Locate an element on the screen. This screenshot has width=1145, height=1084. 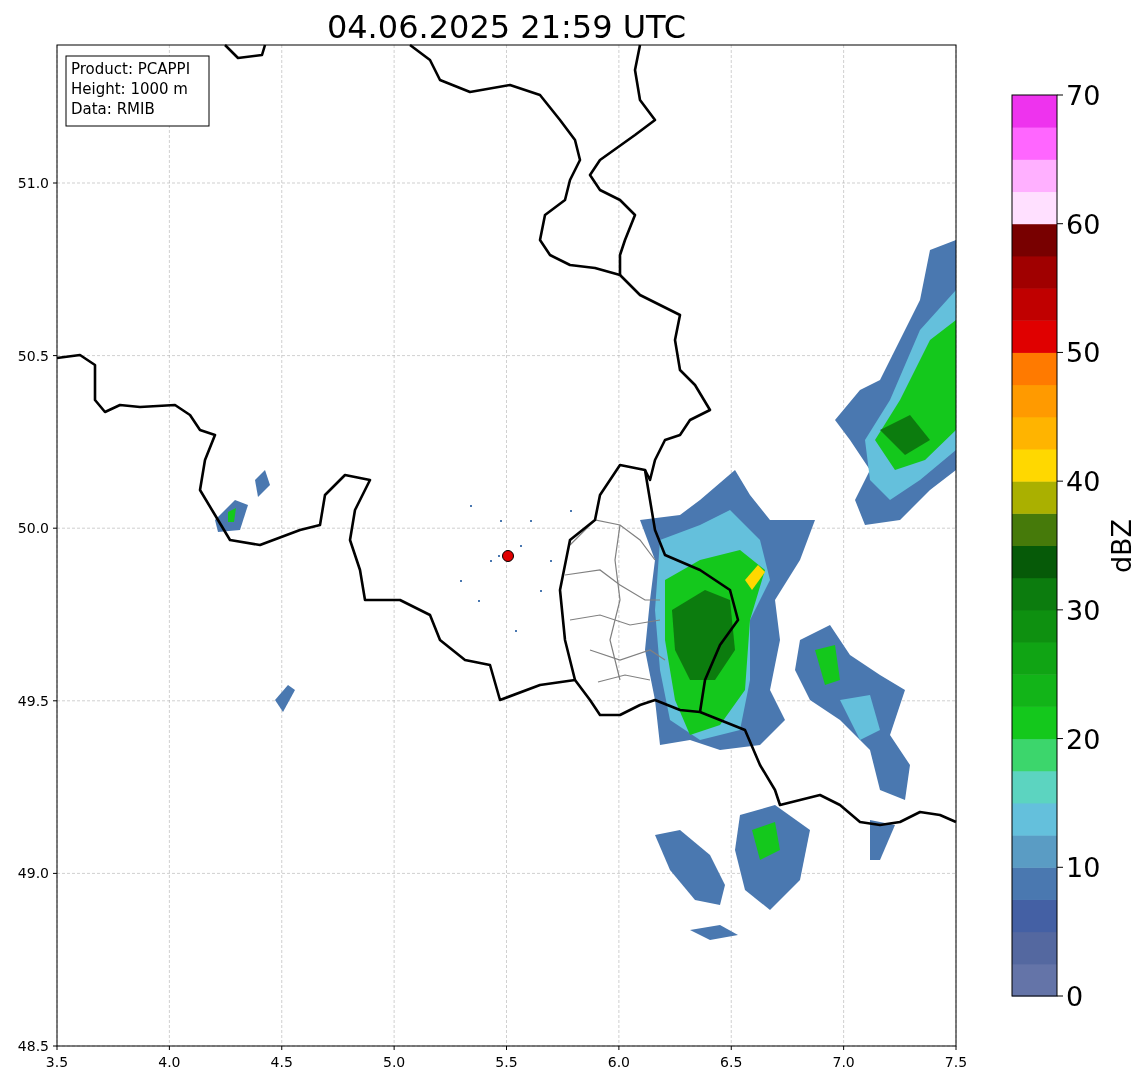
colorbar-tick-label: 60 is located at coordinates (1083, 224).